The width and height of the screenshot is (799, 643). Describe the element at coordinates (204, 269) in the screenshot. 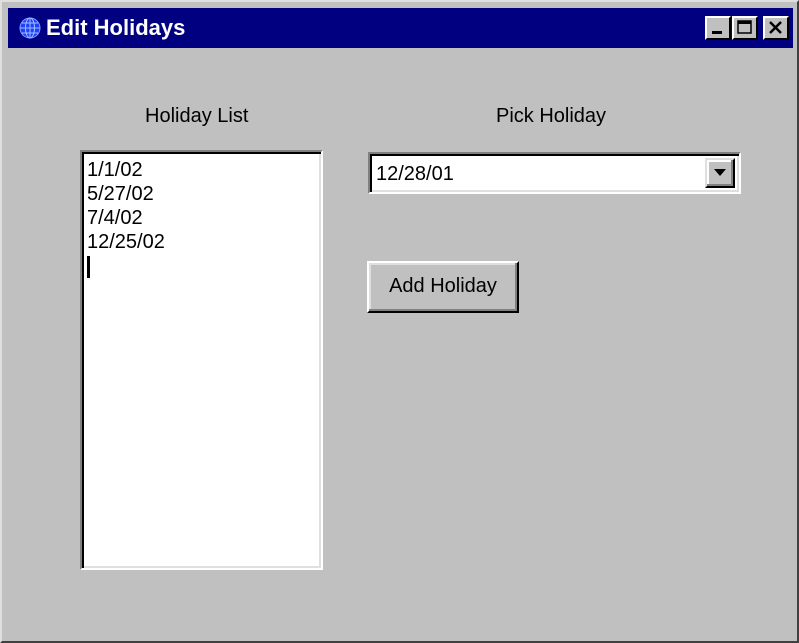

I see `text-caret` at that location.